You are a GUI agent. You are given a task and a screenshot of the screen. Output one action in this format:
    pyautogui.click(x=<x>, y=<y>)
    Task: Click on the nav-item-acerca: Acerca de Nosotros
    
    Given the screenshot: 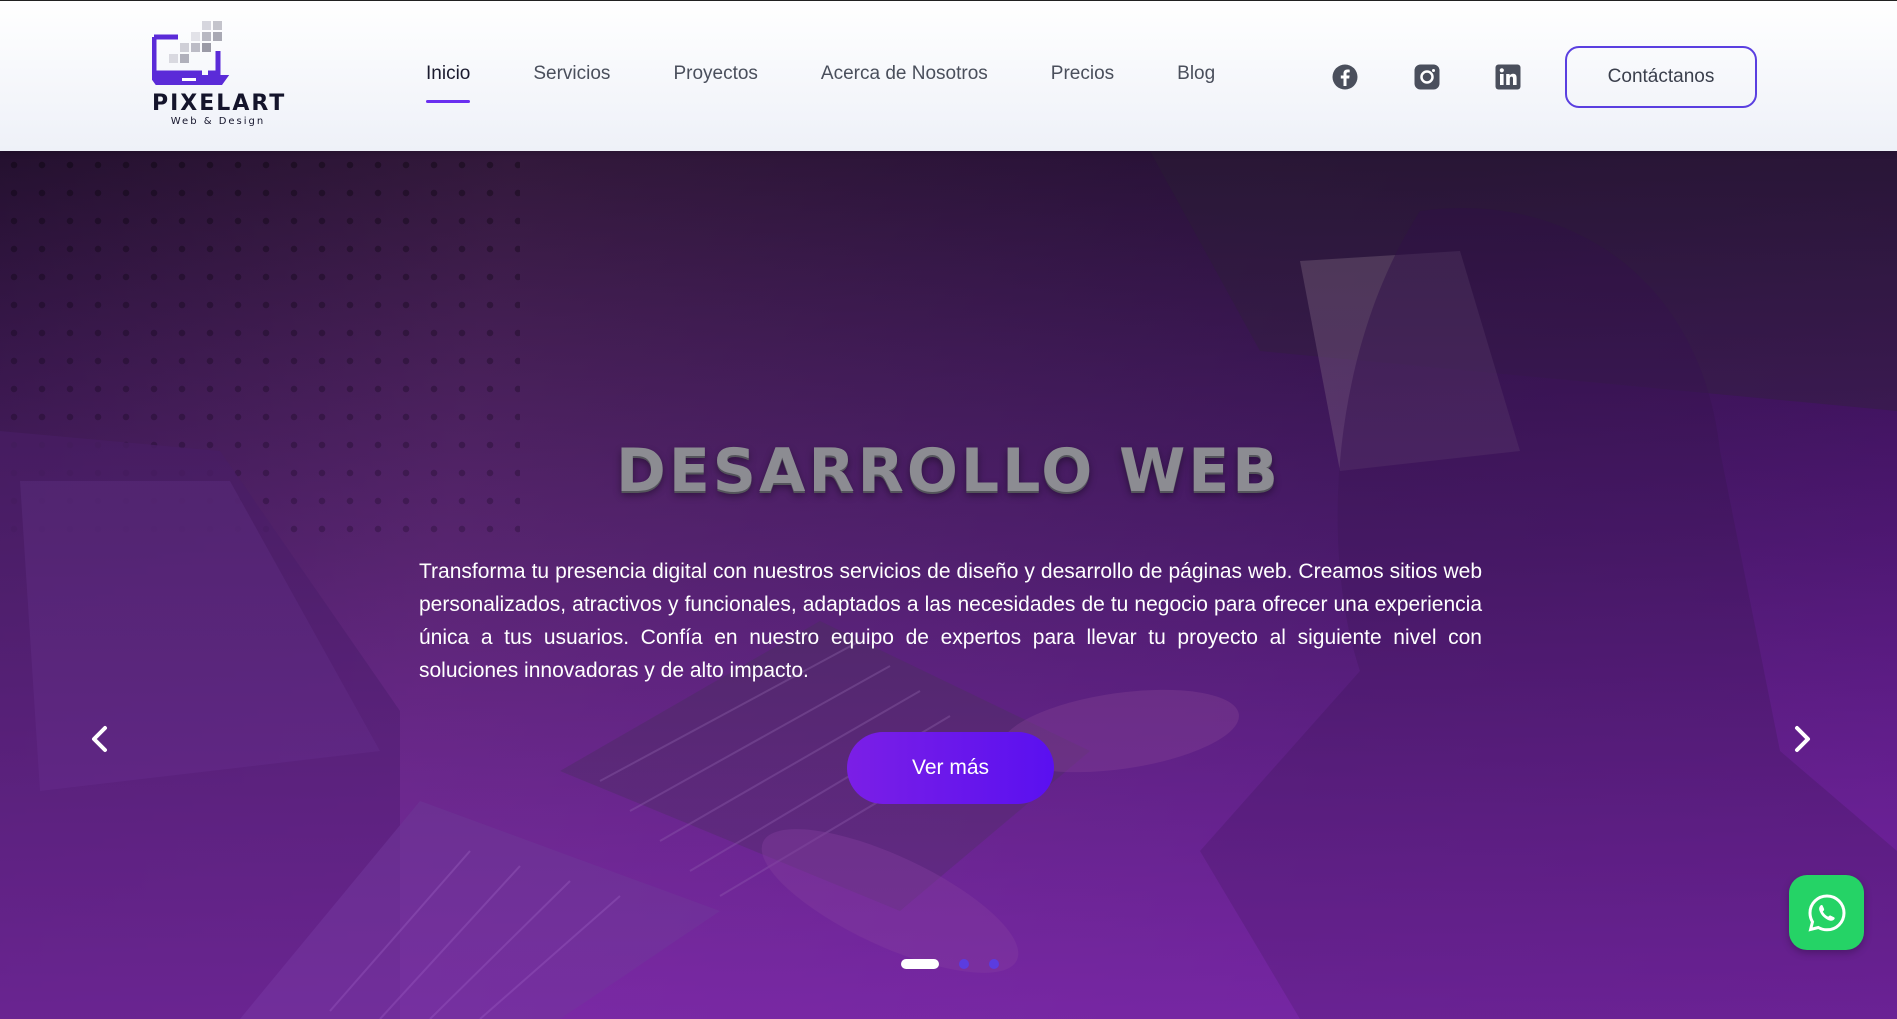 What is the action you would take?
    pyautogui.click(x=904, y=74)
    